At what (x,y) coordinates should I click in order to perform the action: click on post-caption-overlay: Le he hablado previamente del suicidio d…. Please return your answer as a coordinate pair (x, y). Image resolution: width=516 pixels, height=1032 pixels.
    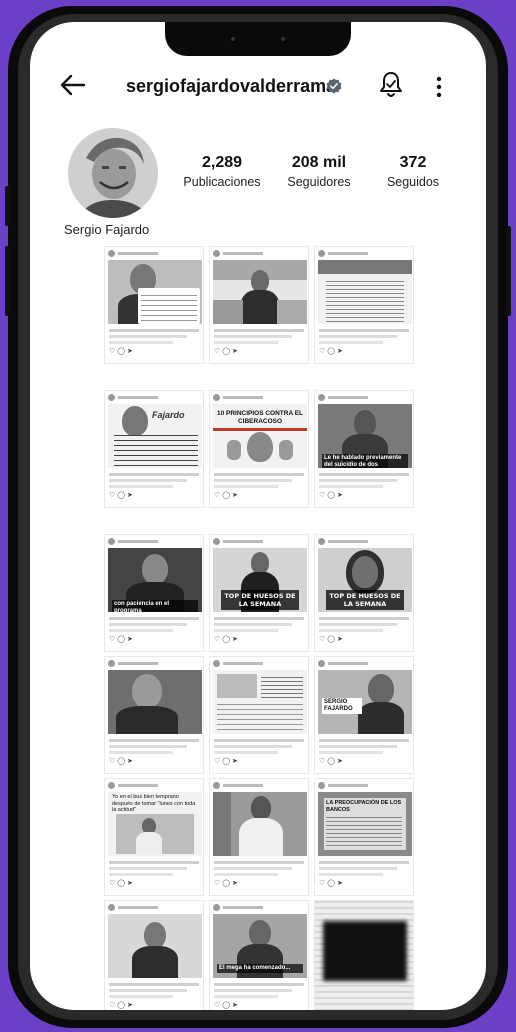
    Looking at the image, I should click on (365, 461).